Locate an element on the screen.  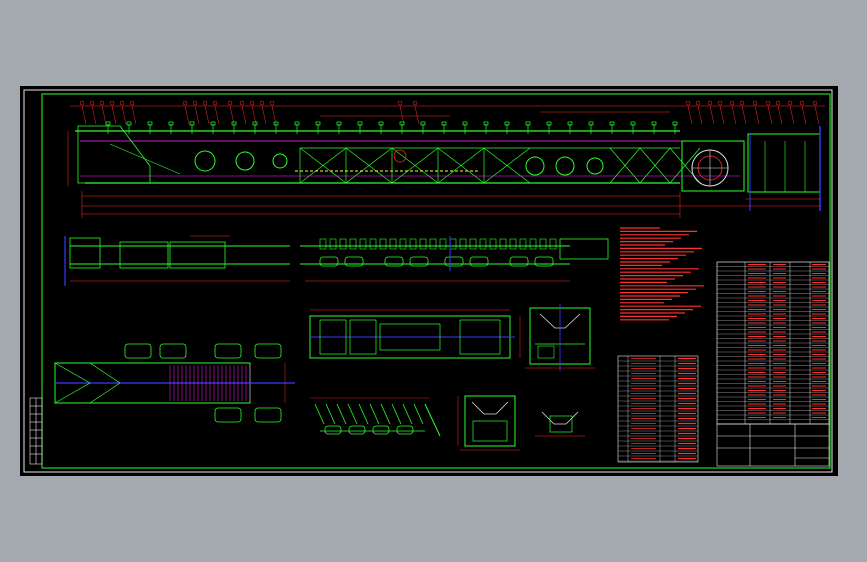
revision-strip is located at coordinates (36, 431).